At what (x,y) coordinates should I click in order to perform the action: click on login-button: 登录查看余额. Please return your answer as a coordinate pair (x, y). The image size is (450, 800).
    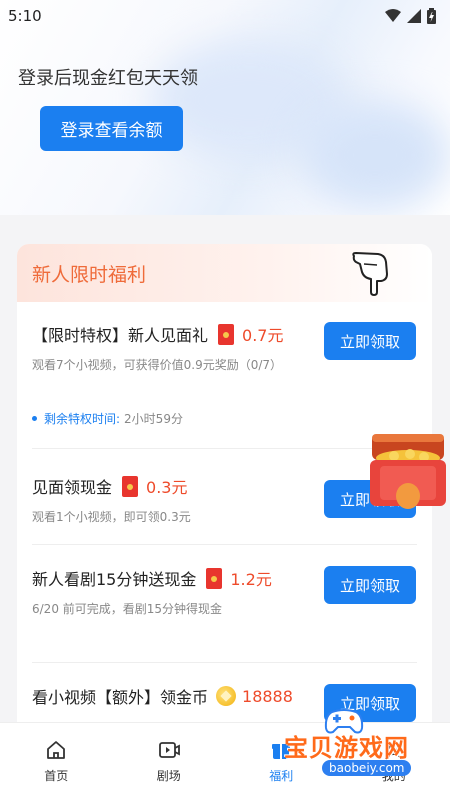
    Looking at the image, I should click on (111, 128).